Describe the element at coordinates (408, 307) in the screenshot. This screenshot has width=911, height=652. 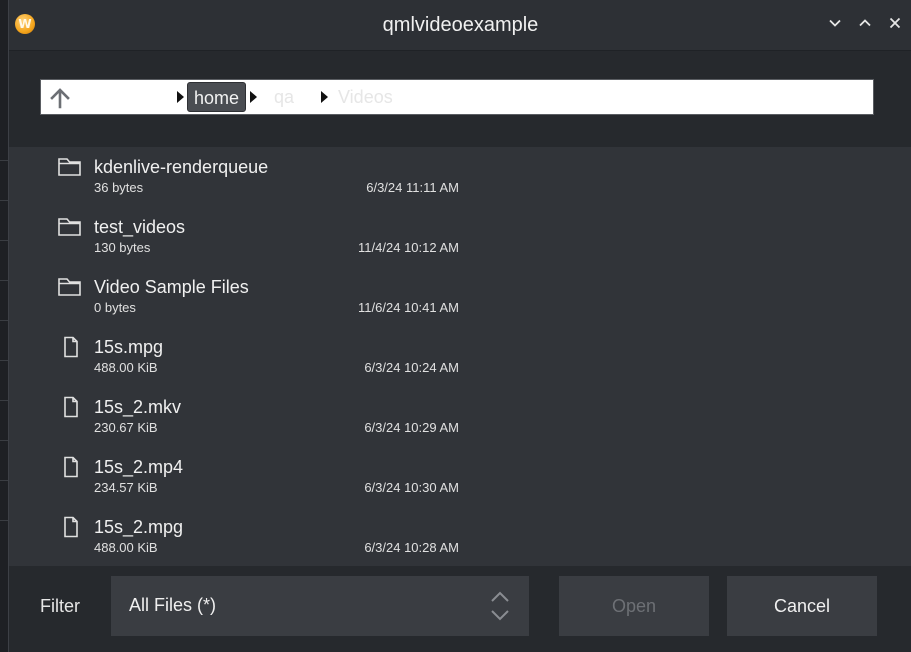
I see `file-date: 11/6/24 10:41 AM` at that location.